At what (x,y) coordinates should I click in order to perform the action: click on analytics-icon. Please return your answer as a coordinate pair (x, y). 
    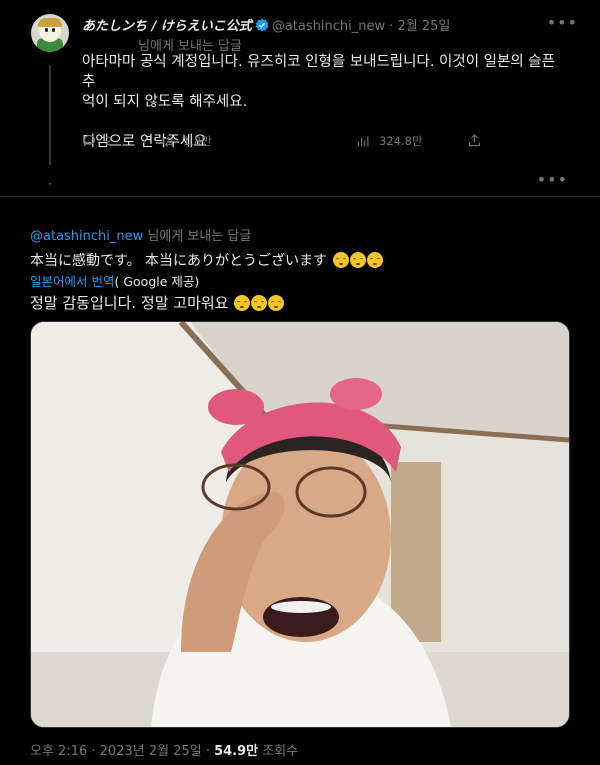
    Looking at the image, I should click on (363, 141).